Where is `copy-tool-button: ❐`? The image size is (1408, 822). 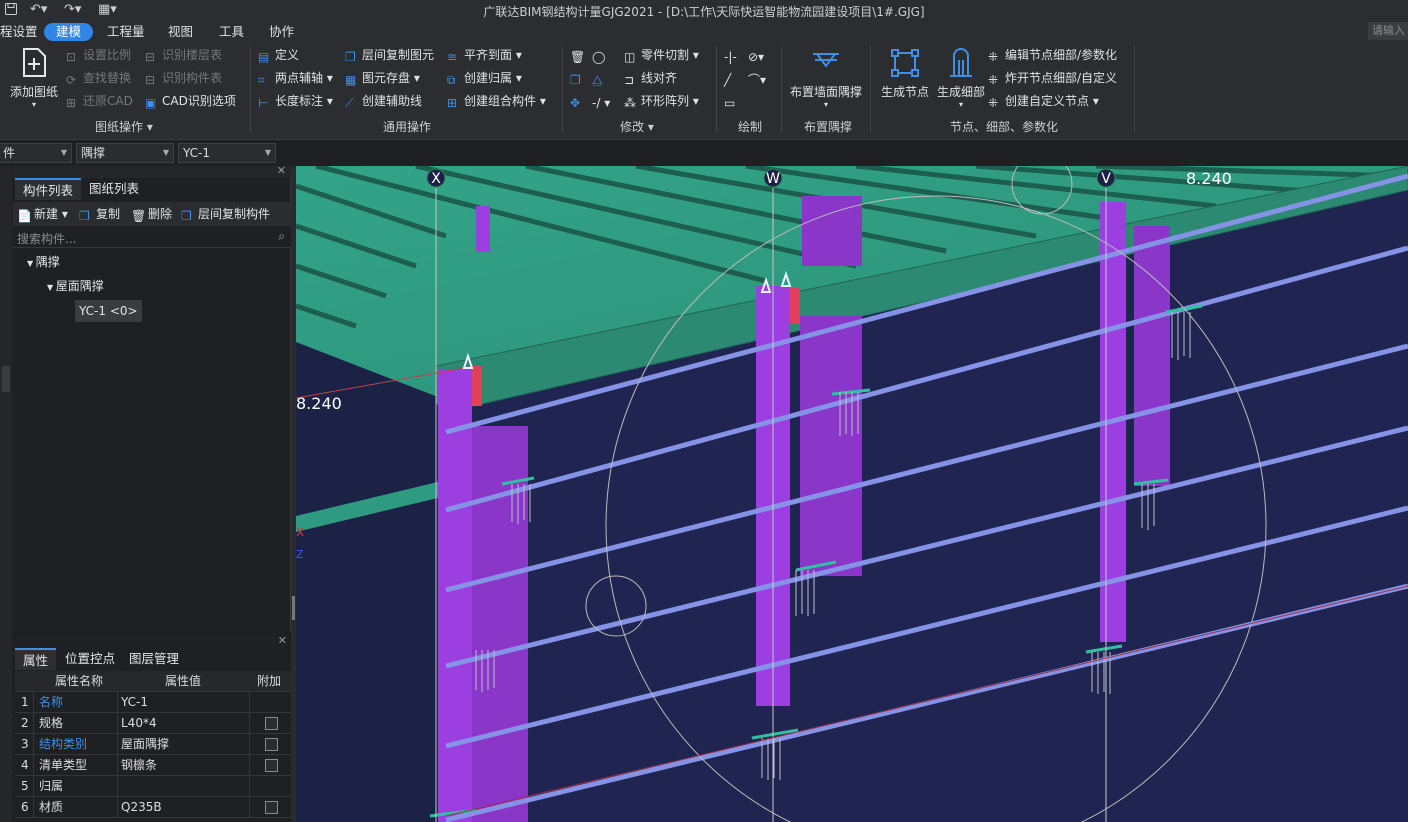 copy-tool-button: ❐ is located at coordinates (578, 78).